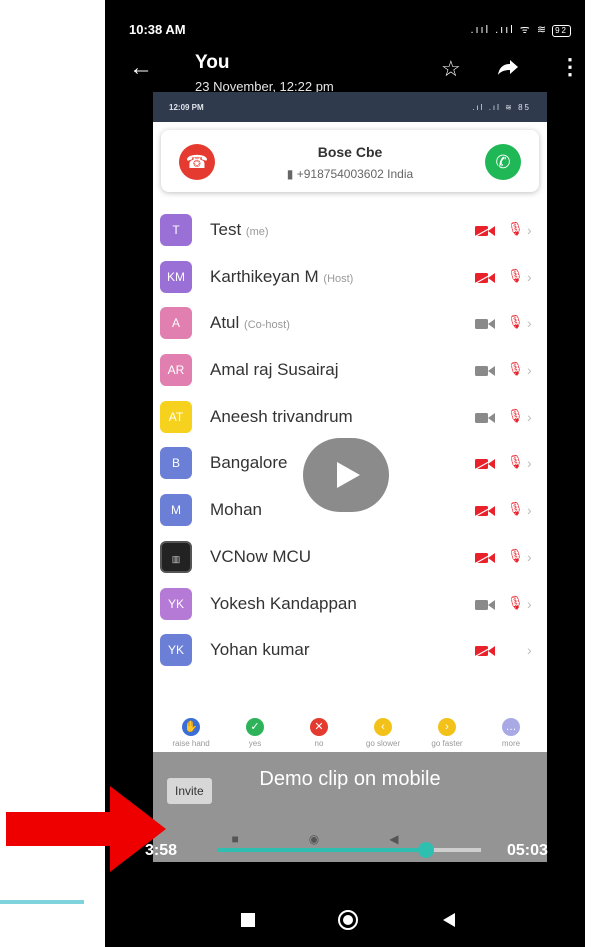  What do you see at coordinates (350, 779) in the screenshot?
I see `video-caption: Demo clip on mobile` at bounding box center [350, 779].